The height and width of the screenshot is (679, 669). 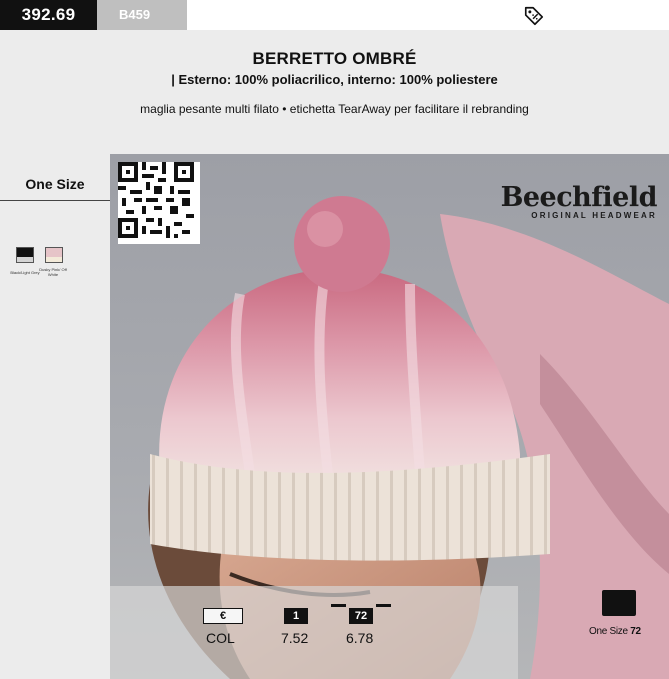 What do you see at coordinates (156, 200) in the screenshot?
I see `qr-code-icon` at bounding box center [156, 200].